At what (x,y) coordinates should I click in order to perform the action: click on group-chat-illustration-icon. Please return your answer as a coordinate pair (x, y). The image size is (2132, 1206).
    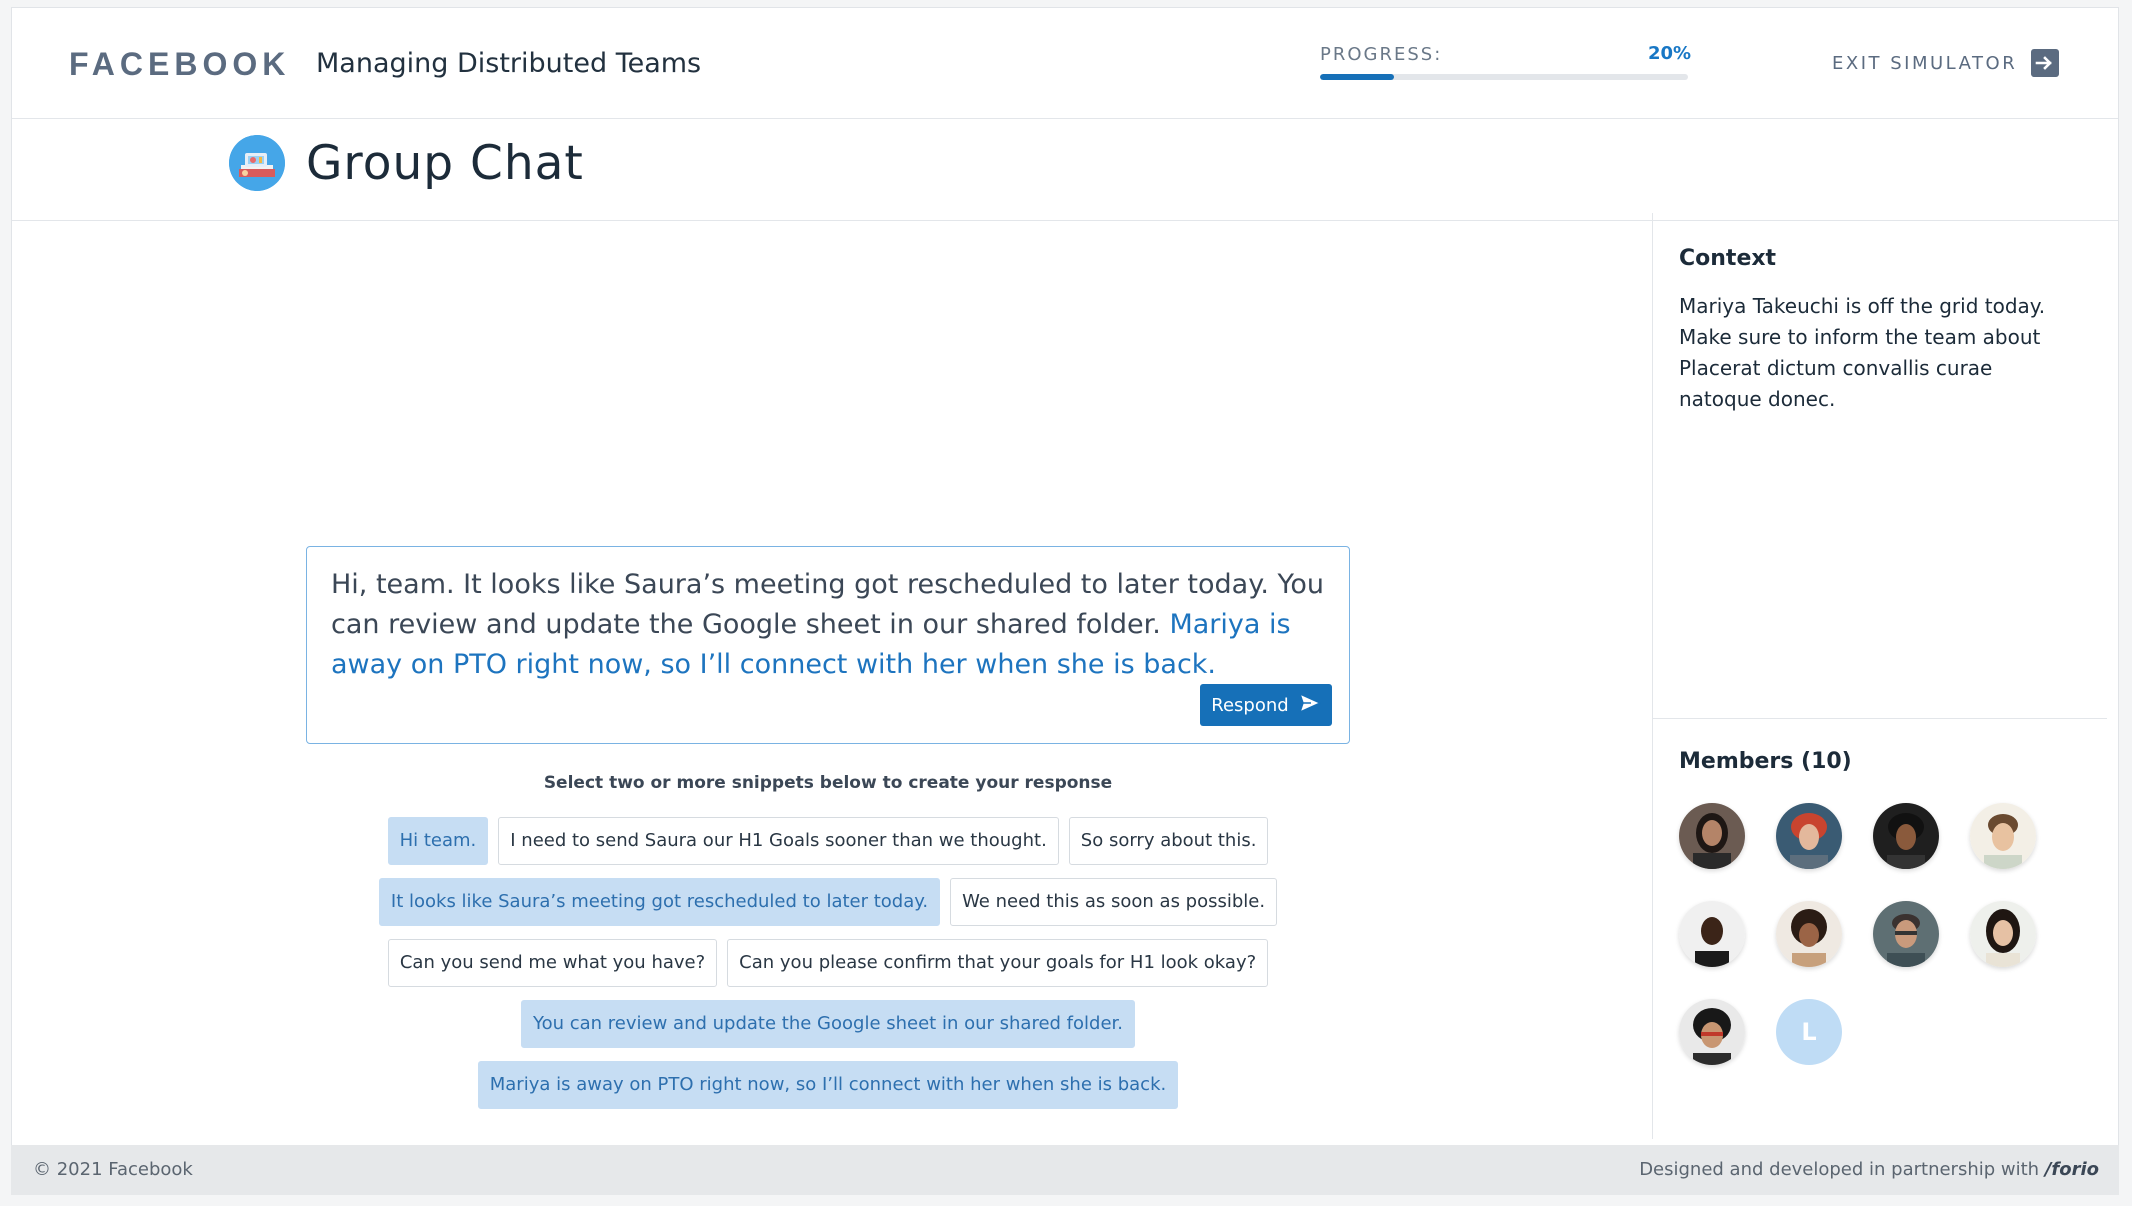
    Looking at the image, I should click on (257, 163).